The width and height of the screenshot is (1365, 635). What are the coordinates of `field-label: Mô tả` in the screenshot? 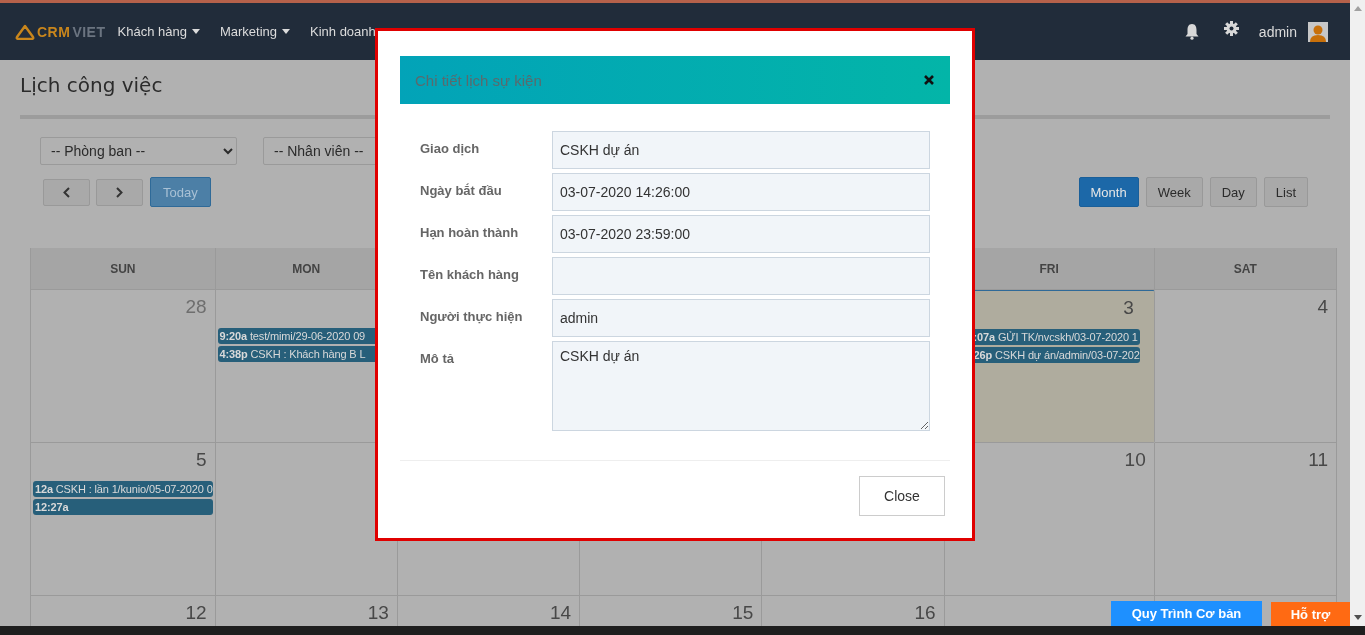 It's located at (437, 359).